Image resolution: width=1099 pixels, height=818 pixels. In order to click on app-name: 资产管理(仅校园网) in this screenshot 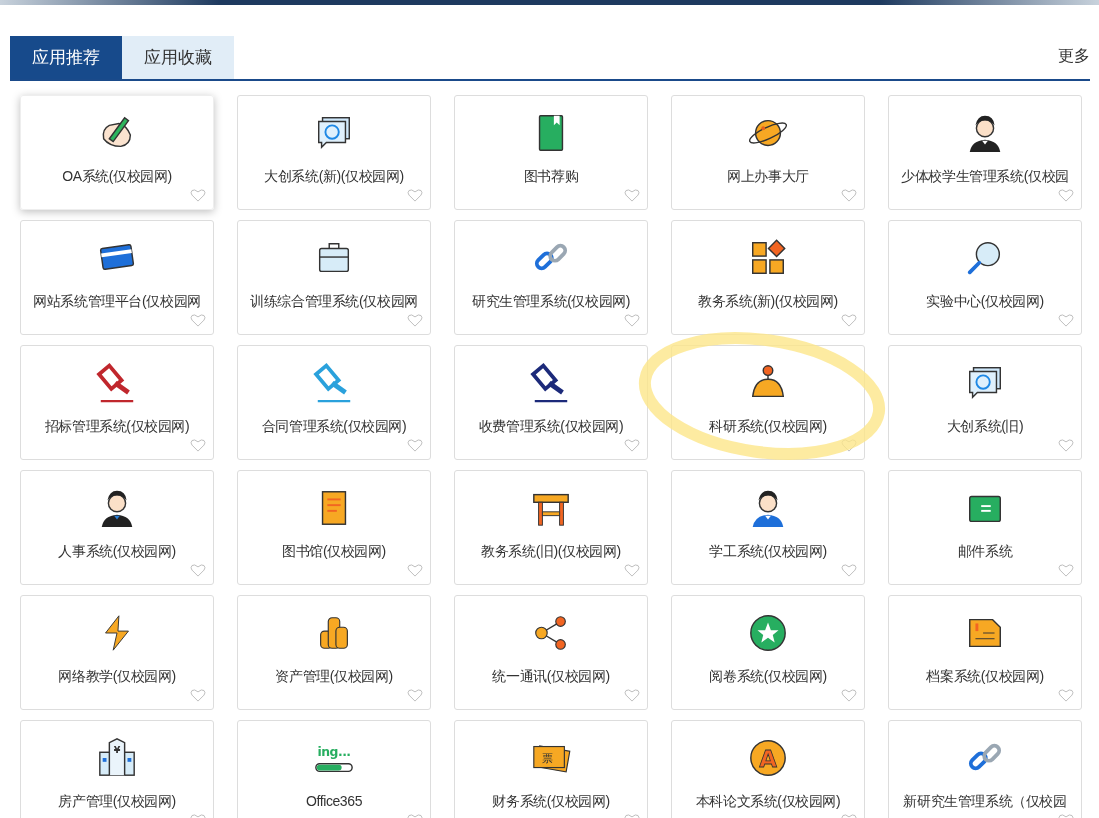, I will do `click(334, 677)`.